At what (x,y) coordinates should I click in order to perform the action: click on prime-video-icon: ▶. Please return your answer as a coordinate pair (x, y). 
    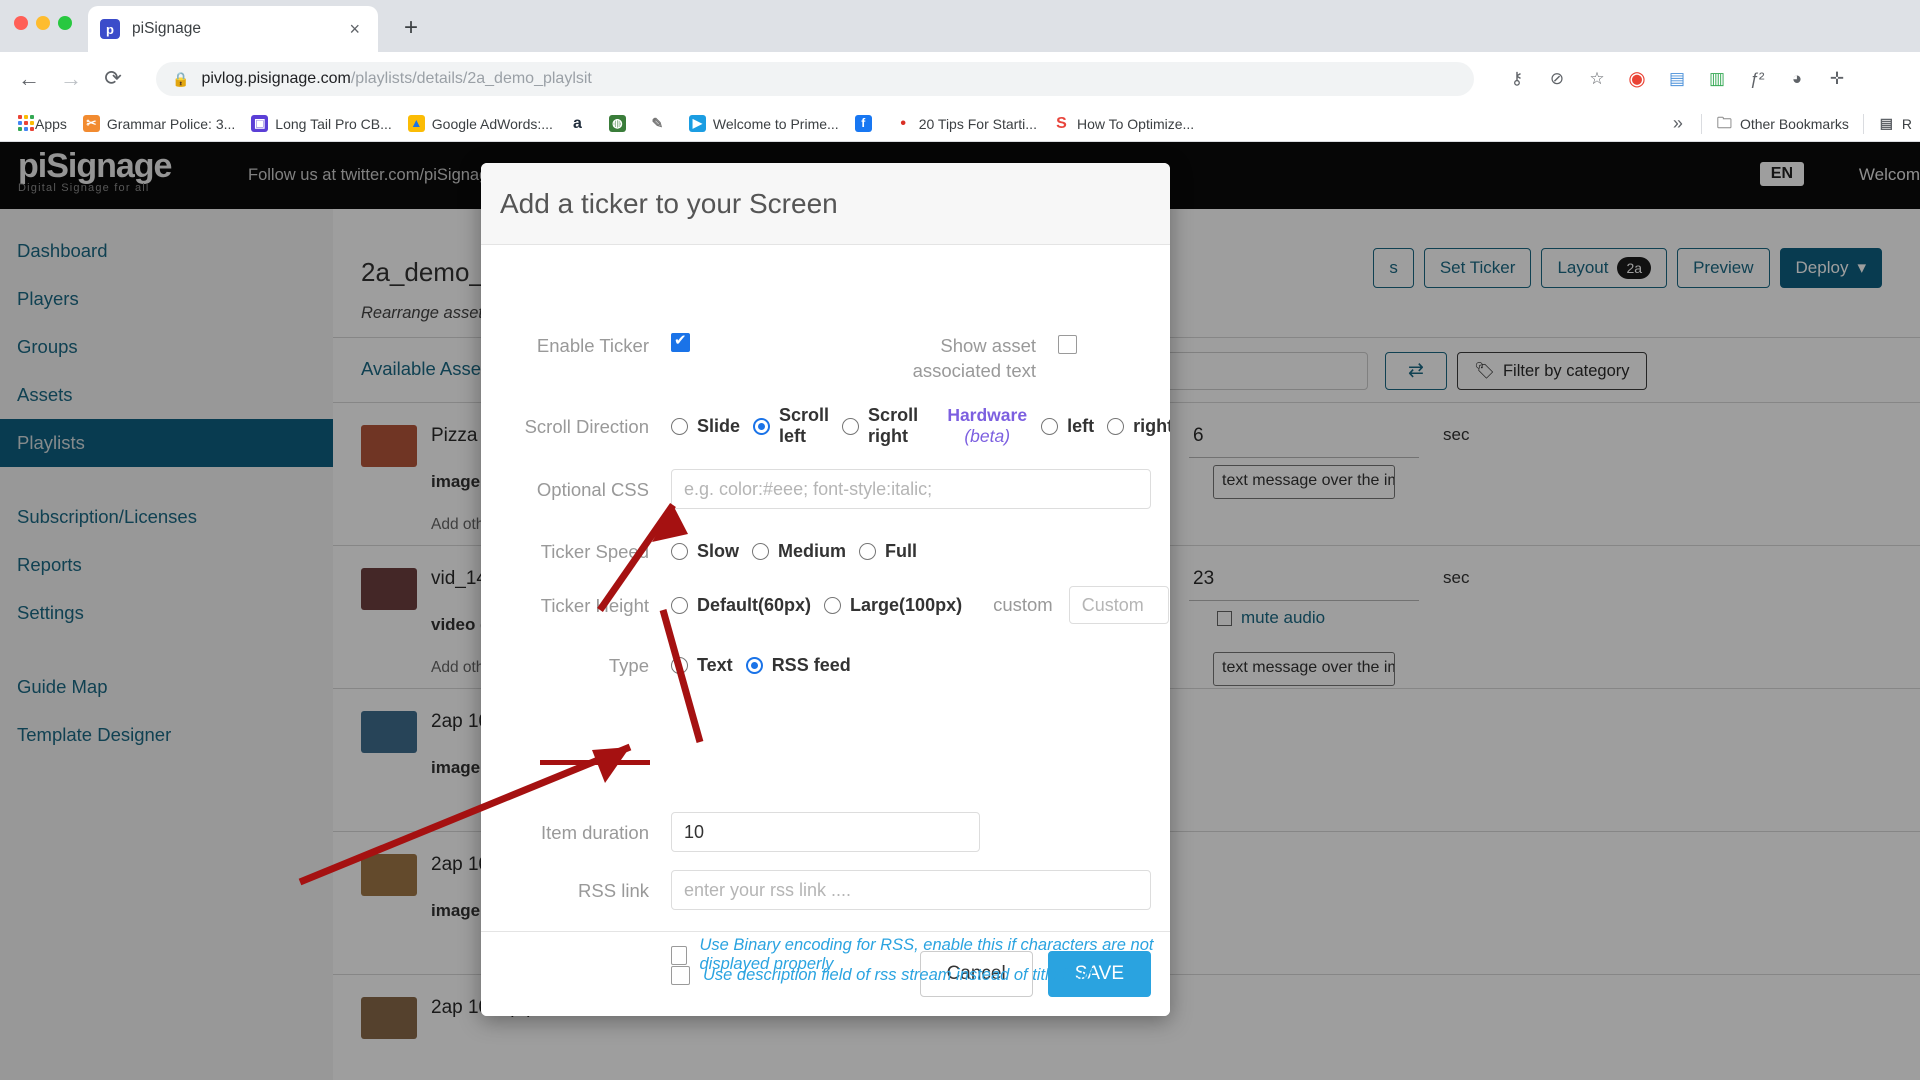
    Looking at the image, I should click on (697, 123).